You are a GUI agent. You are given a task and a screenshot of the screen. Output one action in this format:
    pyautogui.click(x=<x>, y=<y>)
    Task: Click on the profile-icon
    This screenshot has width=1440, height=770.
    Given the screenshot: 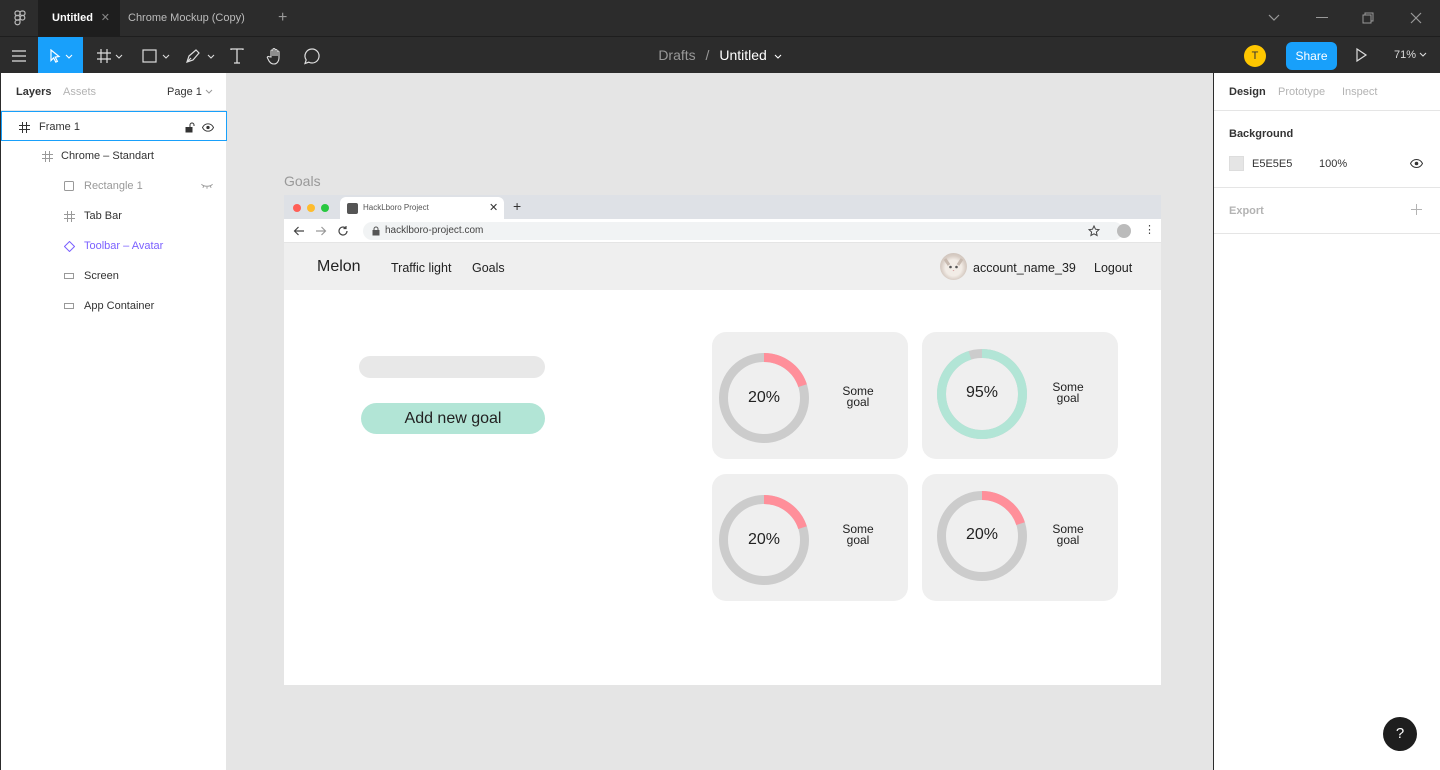 What is the action you would take?
    pyautogui.click(x=1124, y=231)
    